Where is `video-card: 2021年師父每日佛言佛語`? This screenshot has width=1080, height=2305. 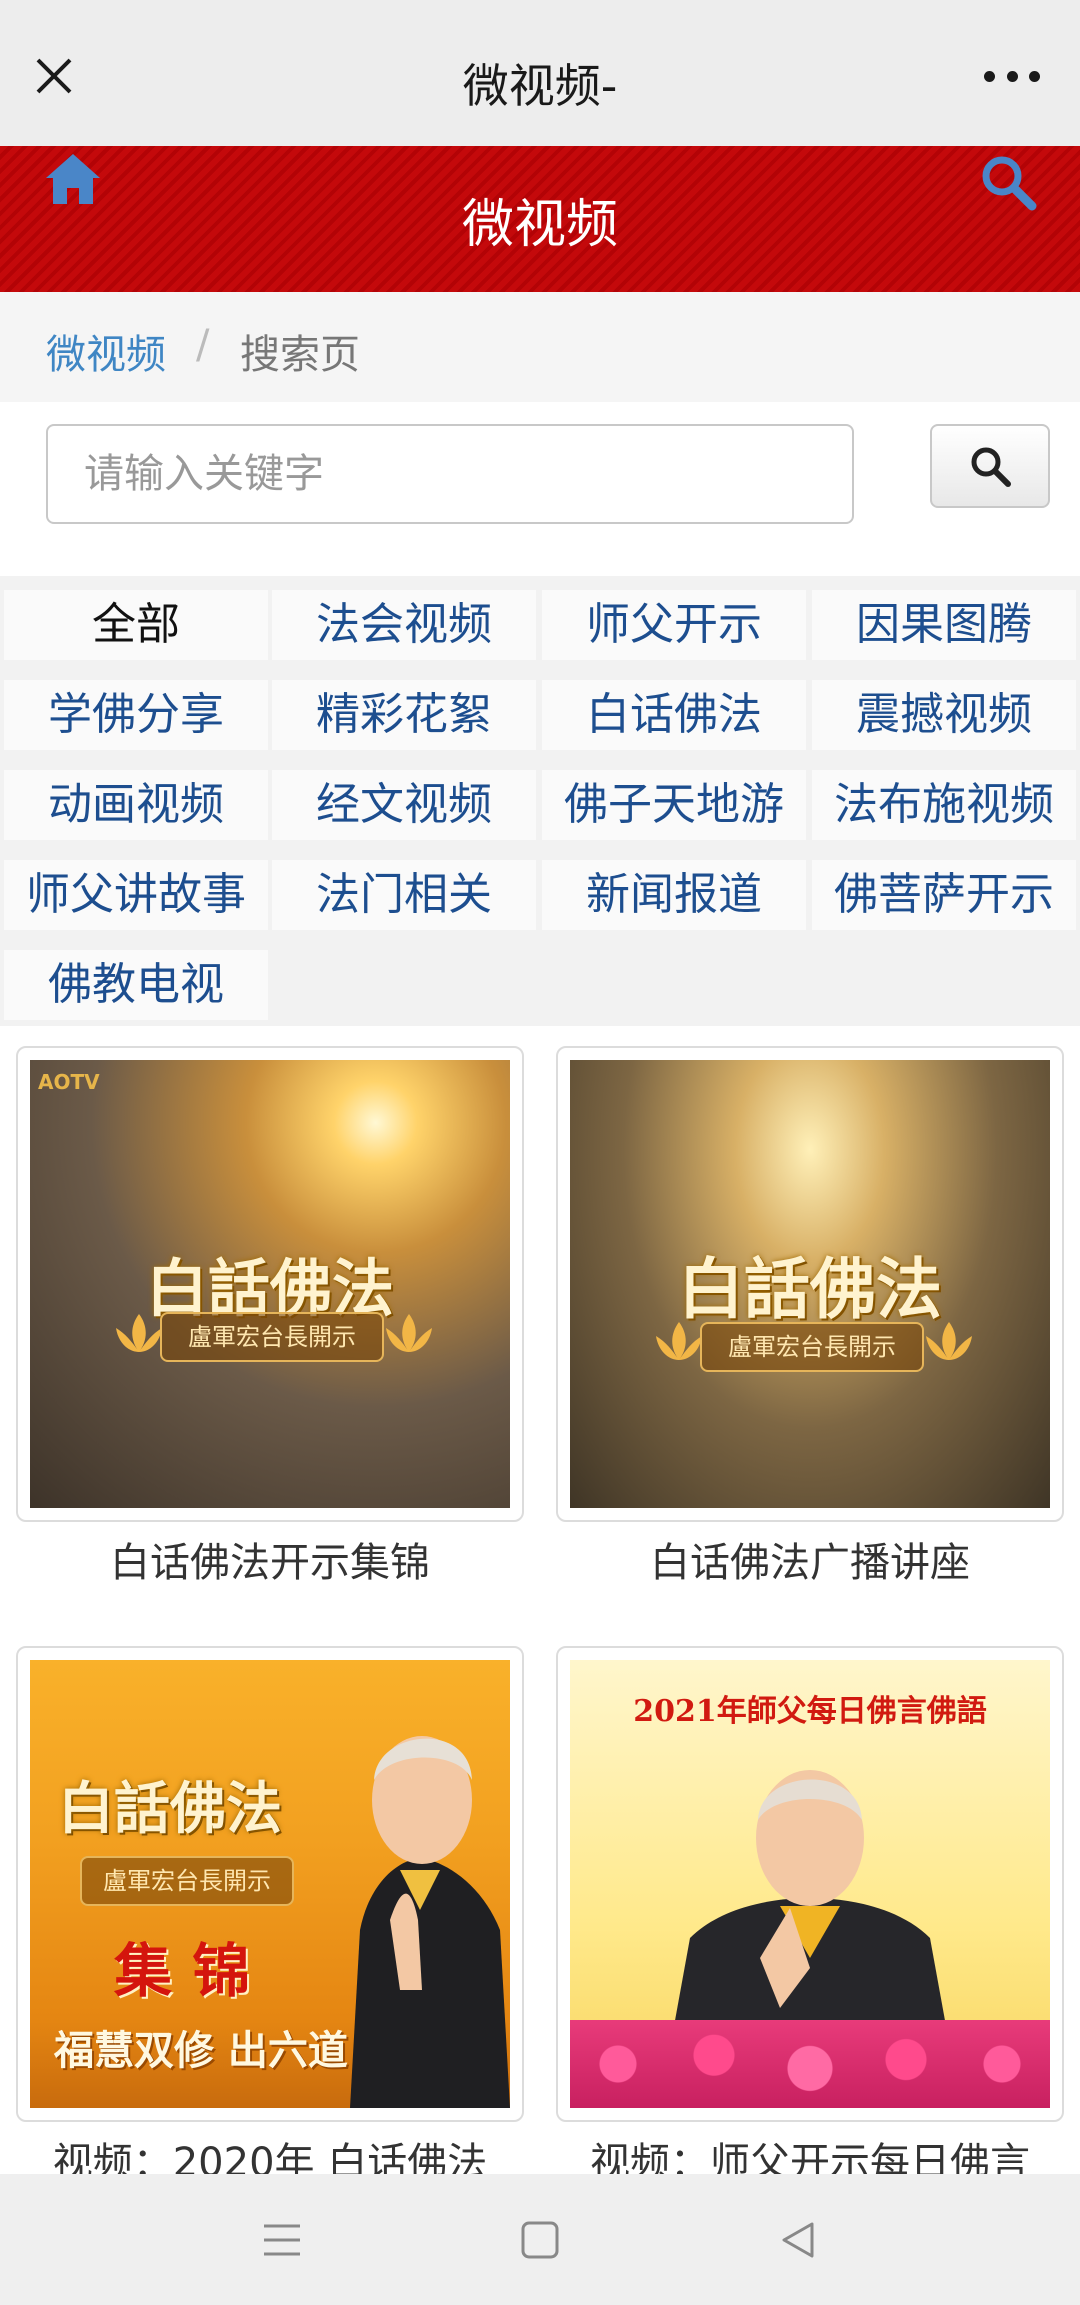
video-card: 2021年師父每日佛言佛語 is located at coordinates (810, 1884).